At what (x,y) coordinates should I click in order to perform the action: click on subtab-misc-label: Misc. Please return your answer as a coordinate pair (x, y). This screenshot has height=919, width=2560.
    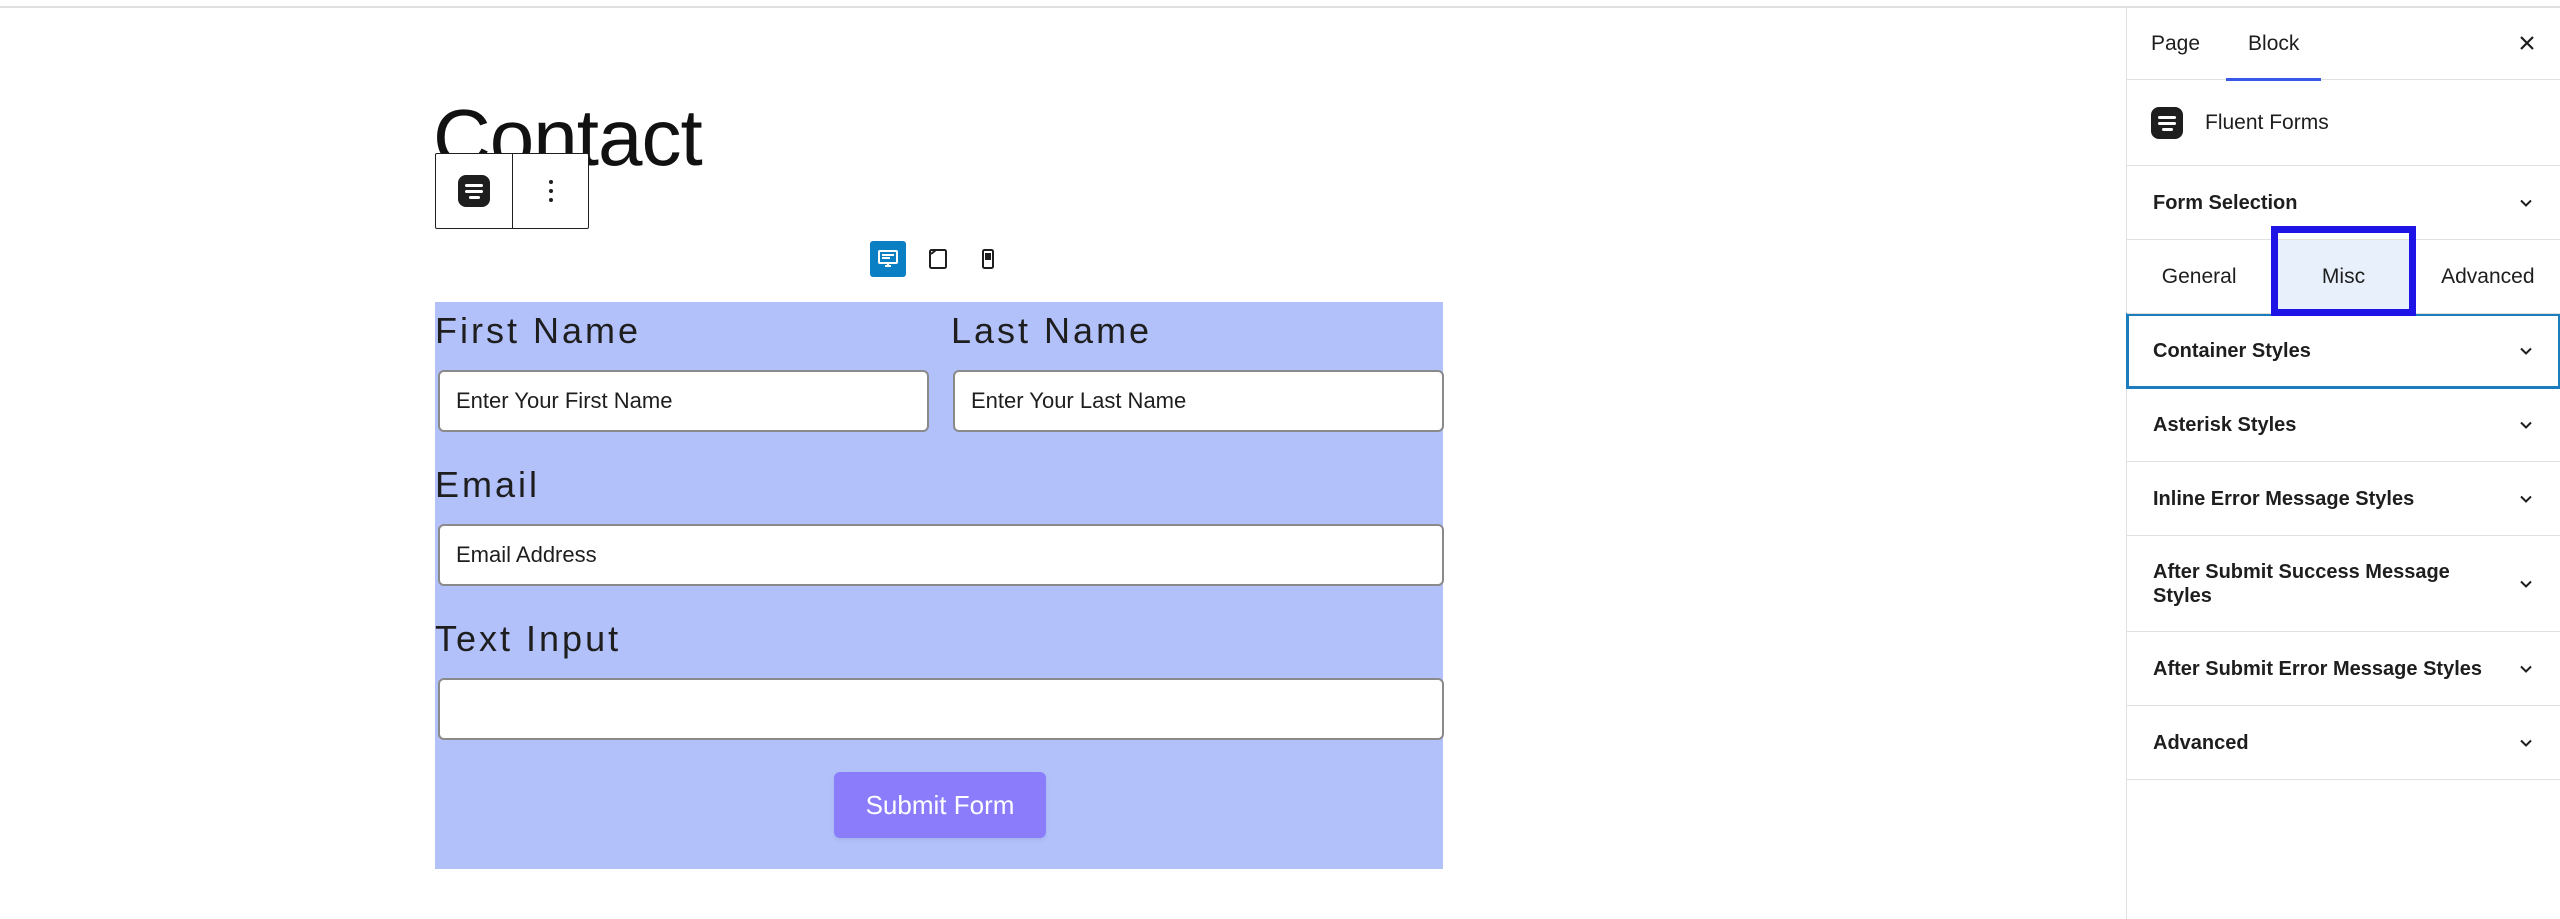
    Looking at the image, I should click on (2343, 276).